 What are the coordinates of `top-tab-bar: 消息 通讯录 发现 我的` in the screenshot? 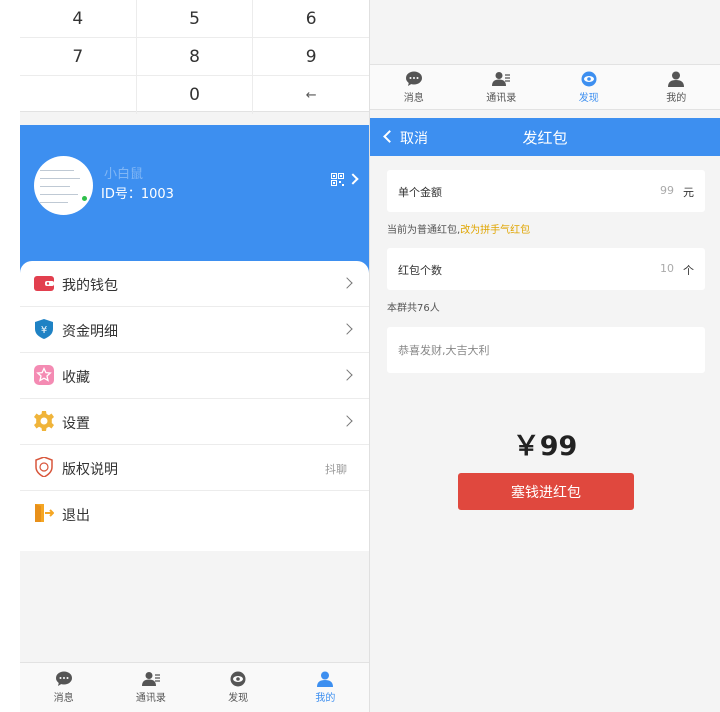 It's located at (545, 87).